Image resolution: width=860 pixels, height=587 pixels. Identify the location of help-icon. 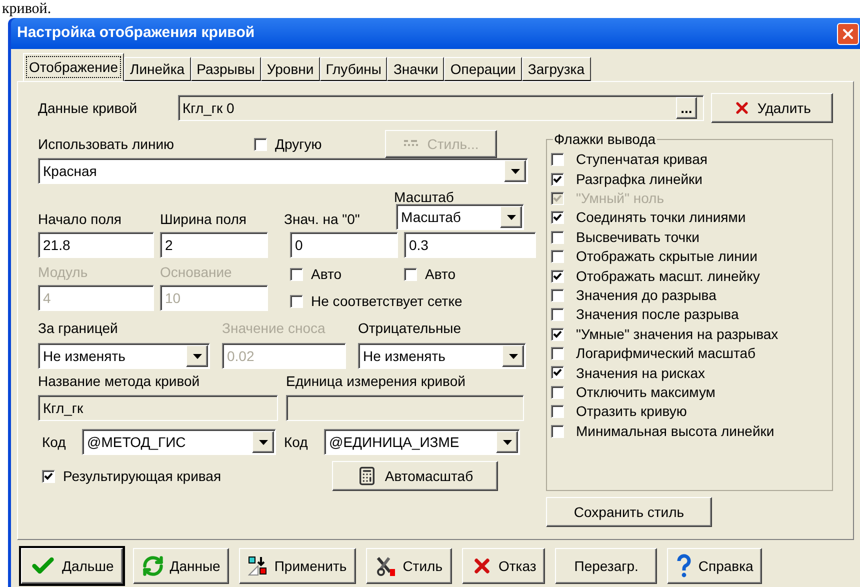
(684, 566).